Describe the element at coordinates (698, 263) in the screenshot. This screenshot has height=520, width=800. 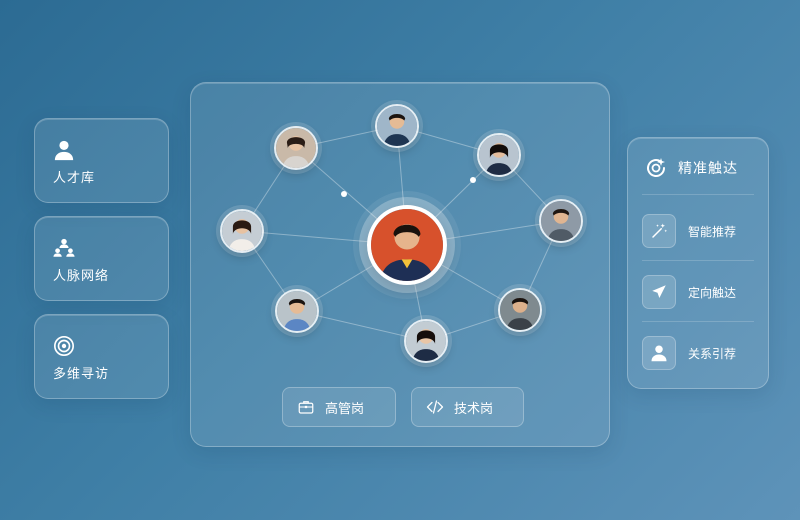
I see `precise-reach-panel: 精准触达 智能推荐 定向触达 关系引荐` at that location.